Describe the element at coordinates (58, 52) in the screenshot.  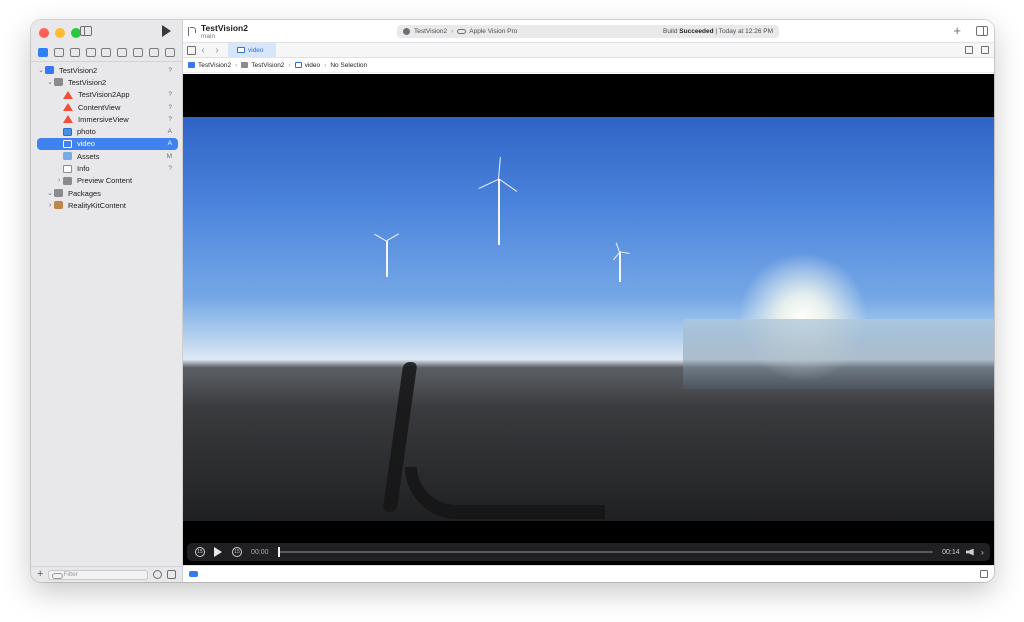
I see `source-control-navigator-tab-icon` at that location.